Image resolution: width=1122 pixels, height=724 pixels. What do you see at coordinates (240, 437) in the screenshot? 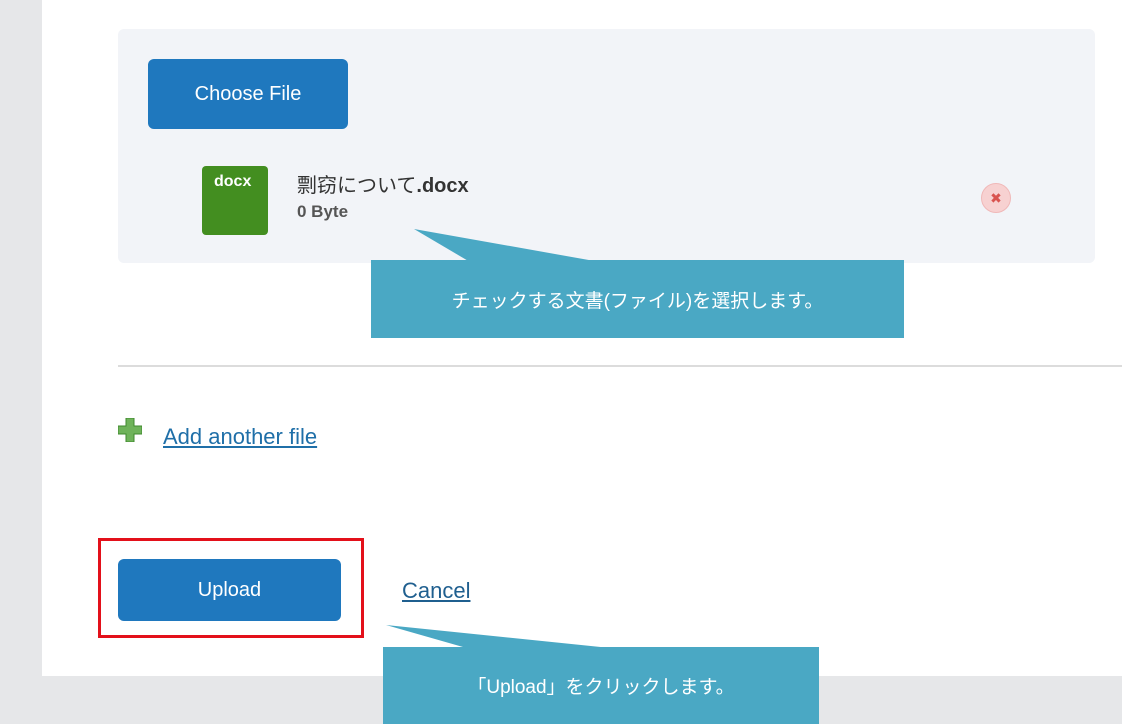
I see `add-another-file-link: Add another file` at bounding box center [240, 437].